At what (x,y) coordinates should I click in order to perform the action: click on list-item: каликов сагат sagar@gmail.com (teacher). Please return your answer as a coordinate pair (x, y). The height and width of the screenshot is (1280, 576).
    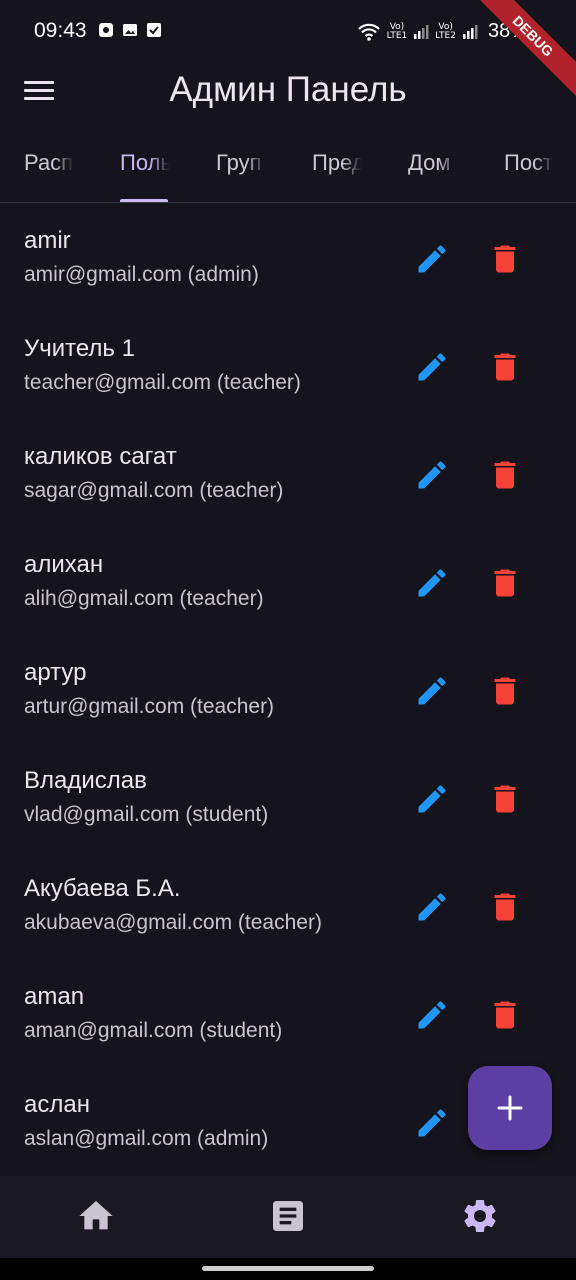
    Looking at the image, I should click on (288, 473).